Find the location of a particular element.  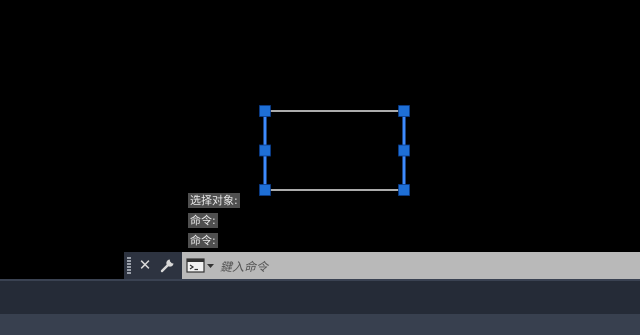

history-line: 选择对象: is located at coordinates (214, 200).